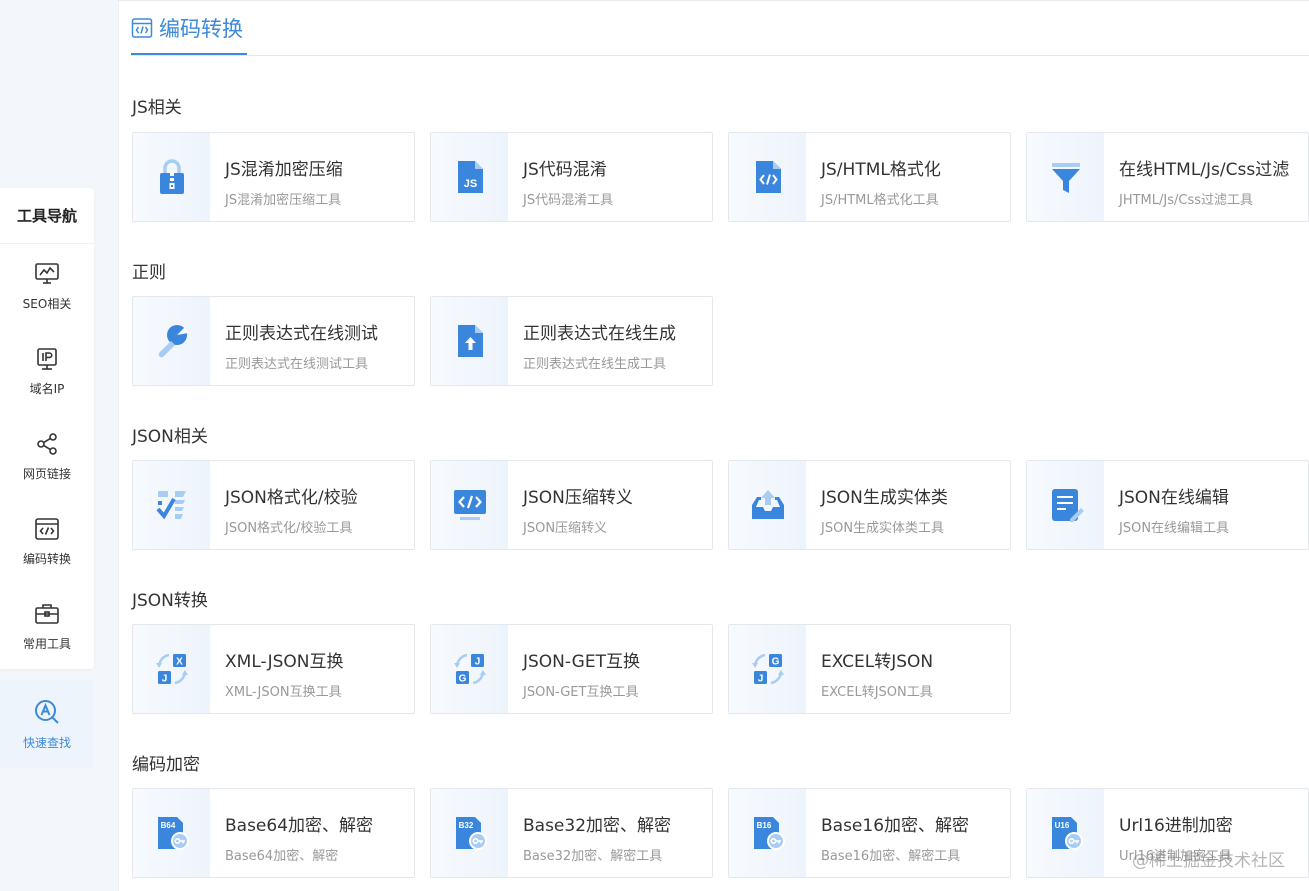 The image size is (1309, 891). I want to click on card-title: JS代码混淆, so click(565, 170).